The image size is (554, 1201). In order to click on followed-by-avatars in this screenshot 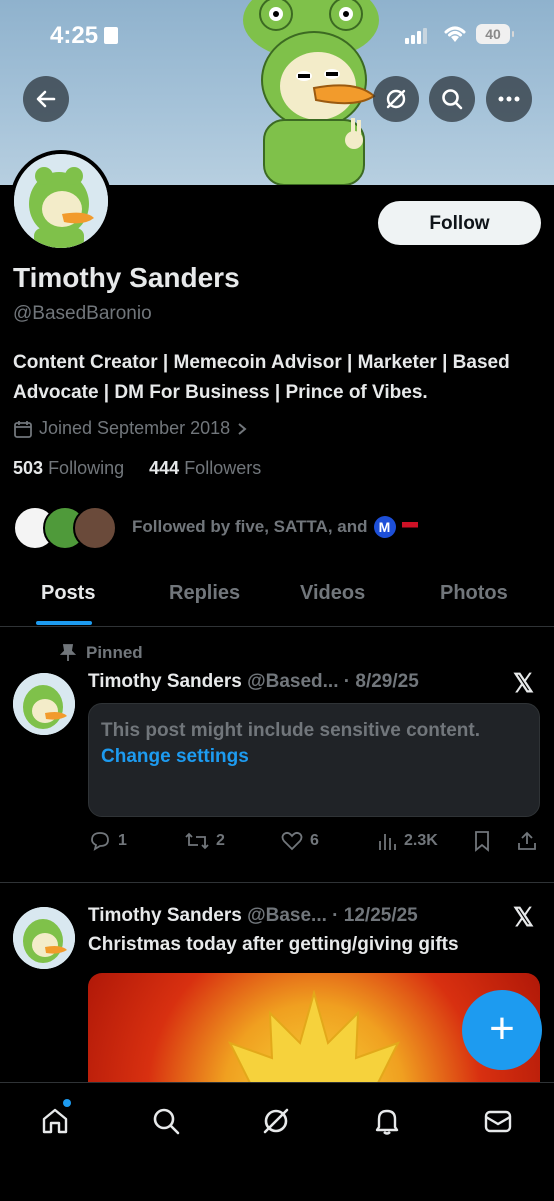, I will do `click(65, 528)`.